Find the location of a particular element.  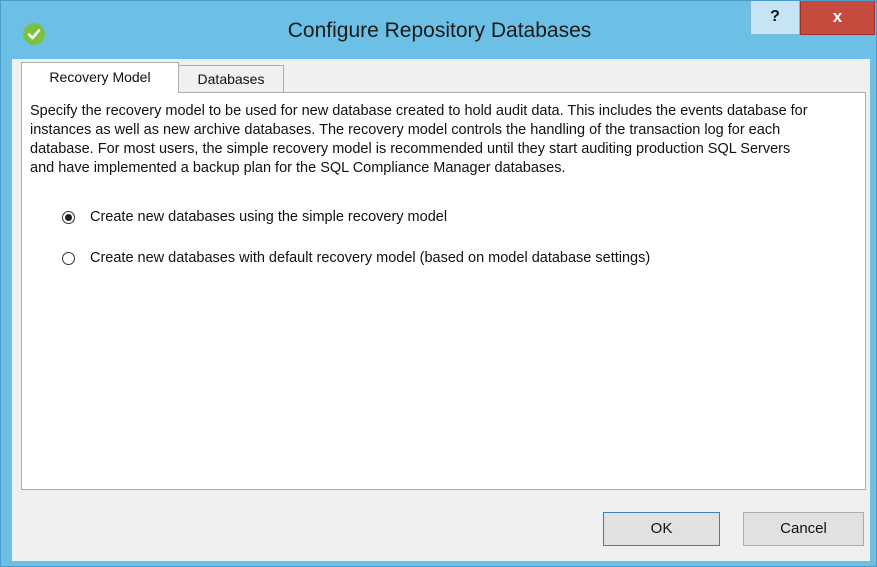

simple-recovery-radio is located at coordinates (68, 217).